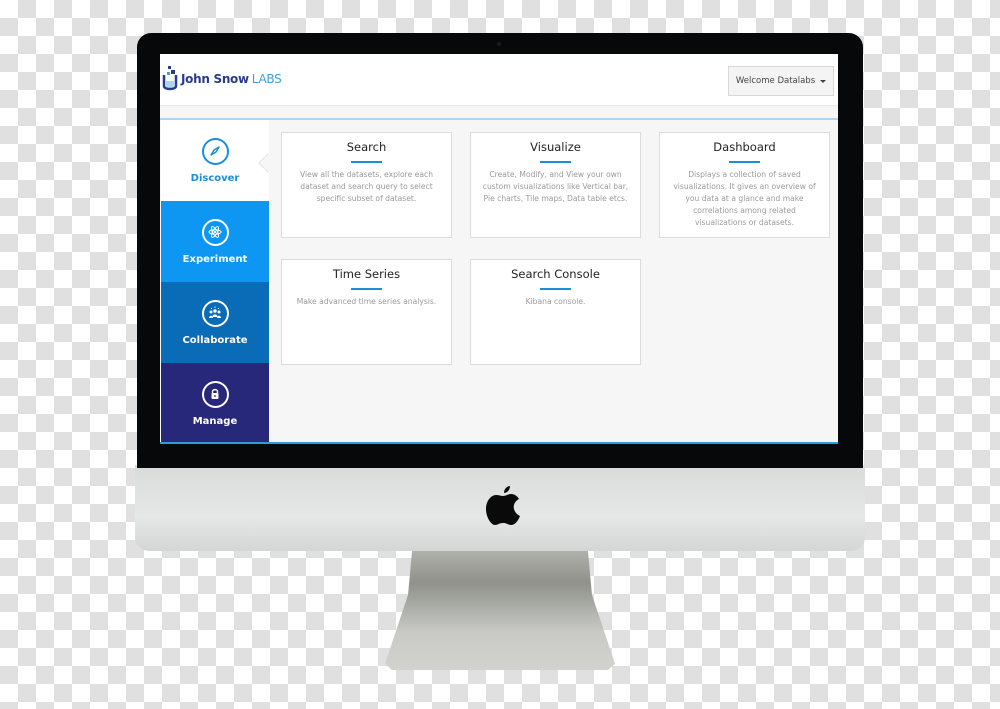 Image resolution: width=1000 pixels, height=709 pixels. I want to click on sidebar-item-manage: Manage, so click(215, 402).